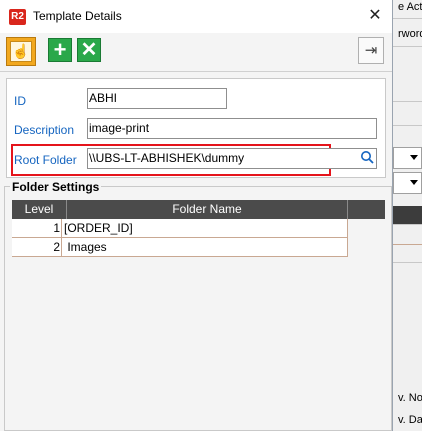 This screenshot has height=431, width=422. Describe the element at coordinates (39, 209) in the screenshot. I see `column-header-level: Level` at that location.